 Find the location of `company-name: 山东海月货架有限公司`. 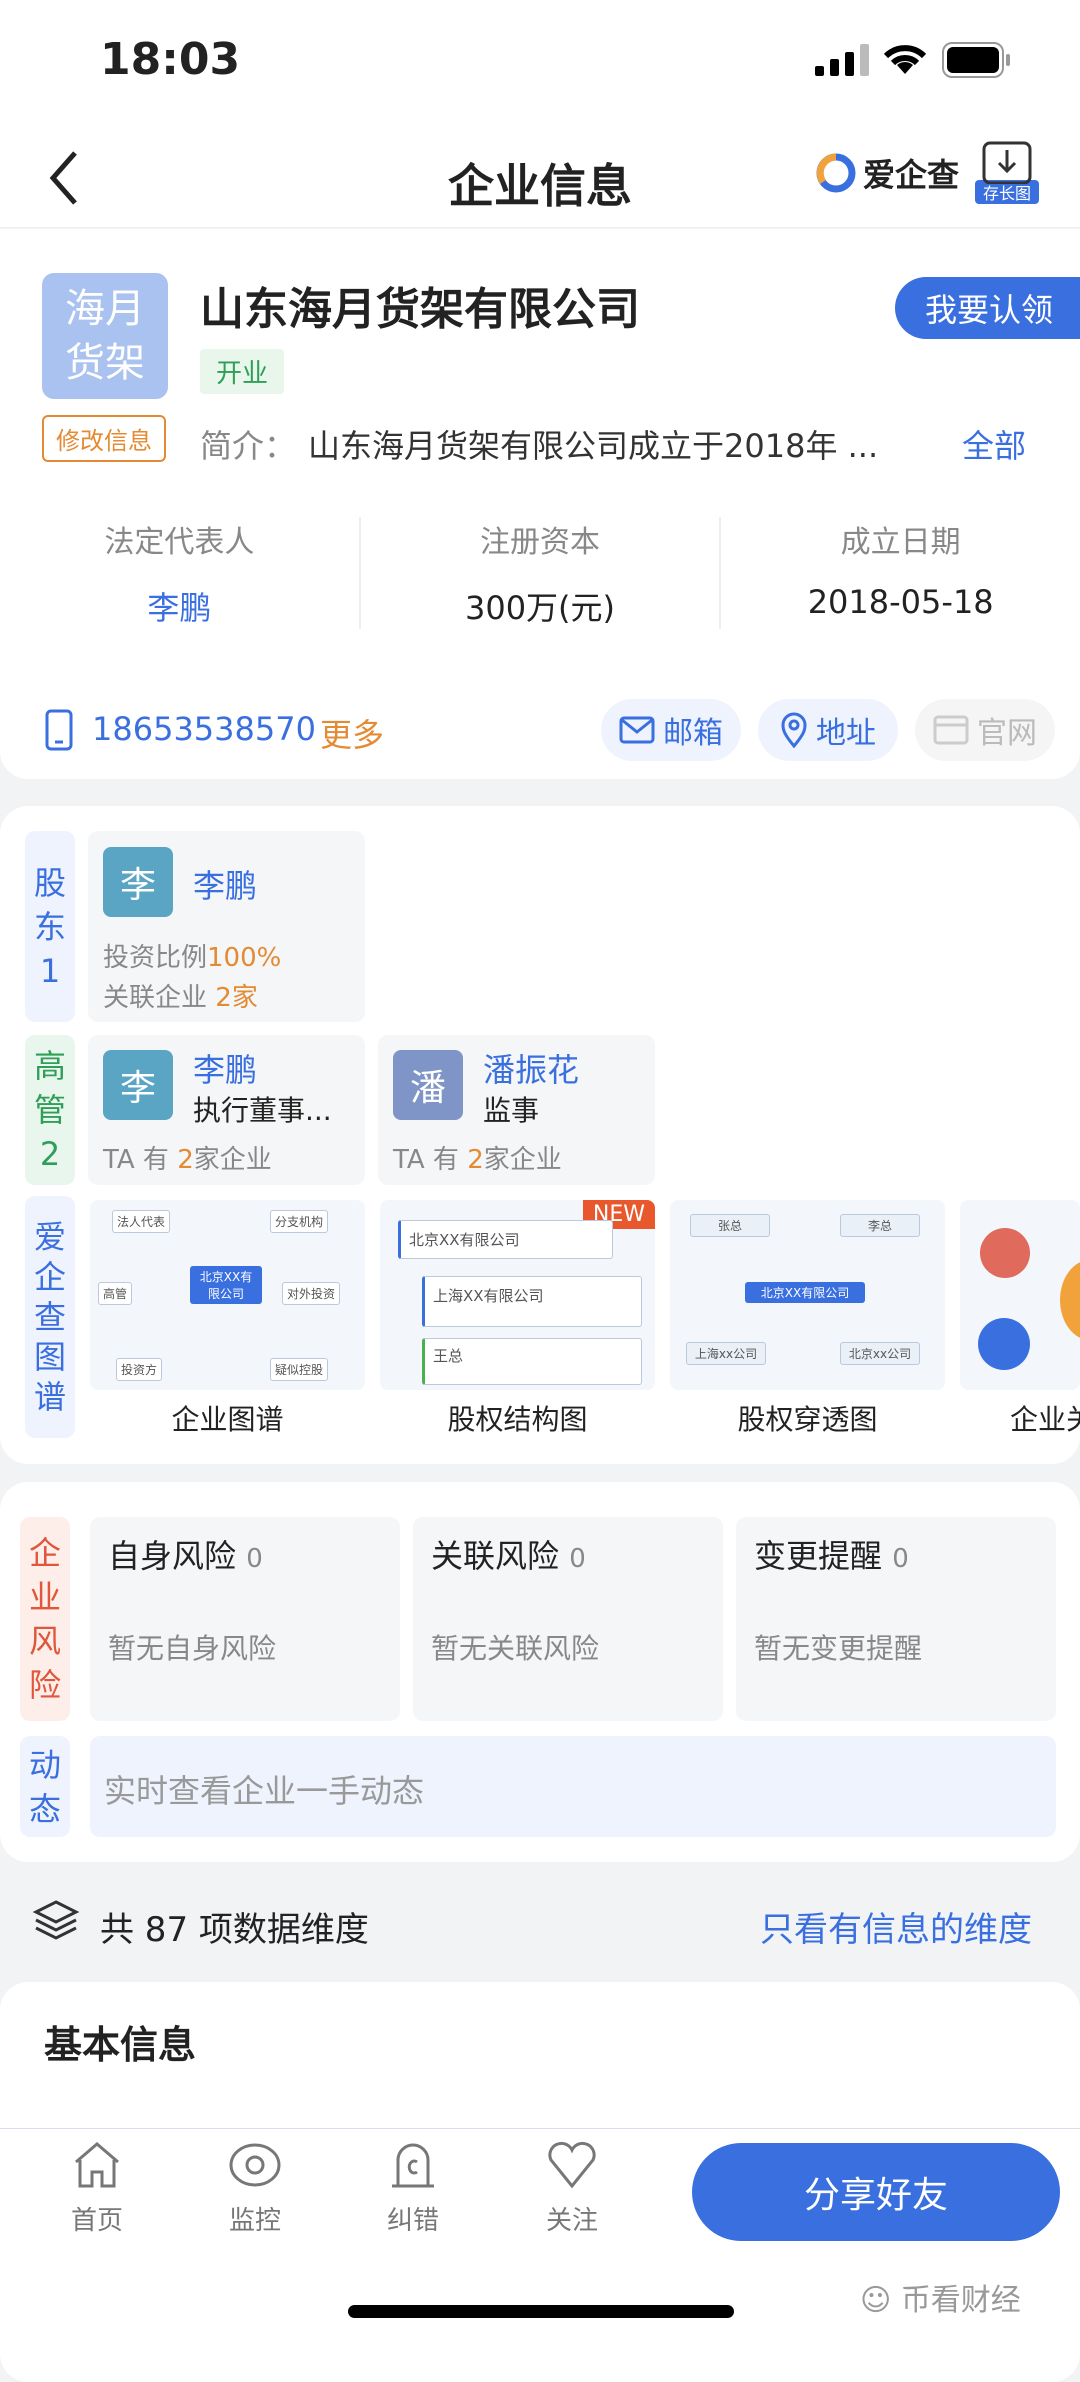

company-name: 山东海月货架有限公司 is located at coordinates (420, 309).